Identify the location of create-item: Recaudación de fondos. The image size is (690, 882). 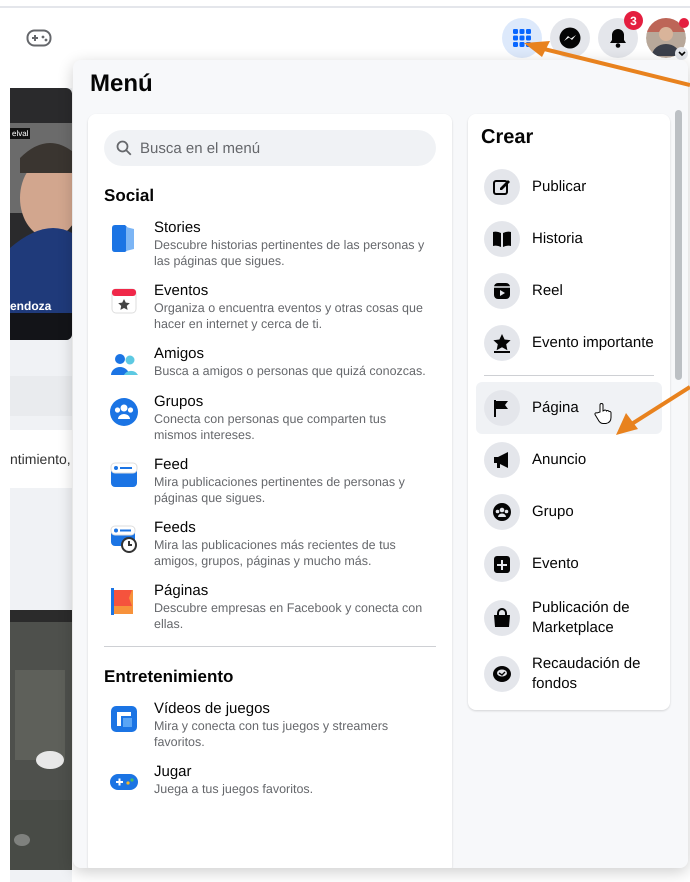
(569, 674).